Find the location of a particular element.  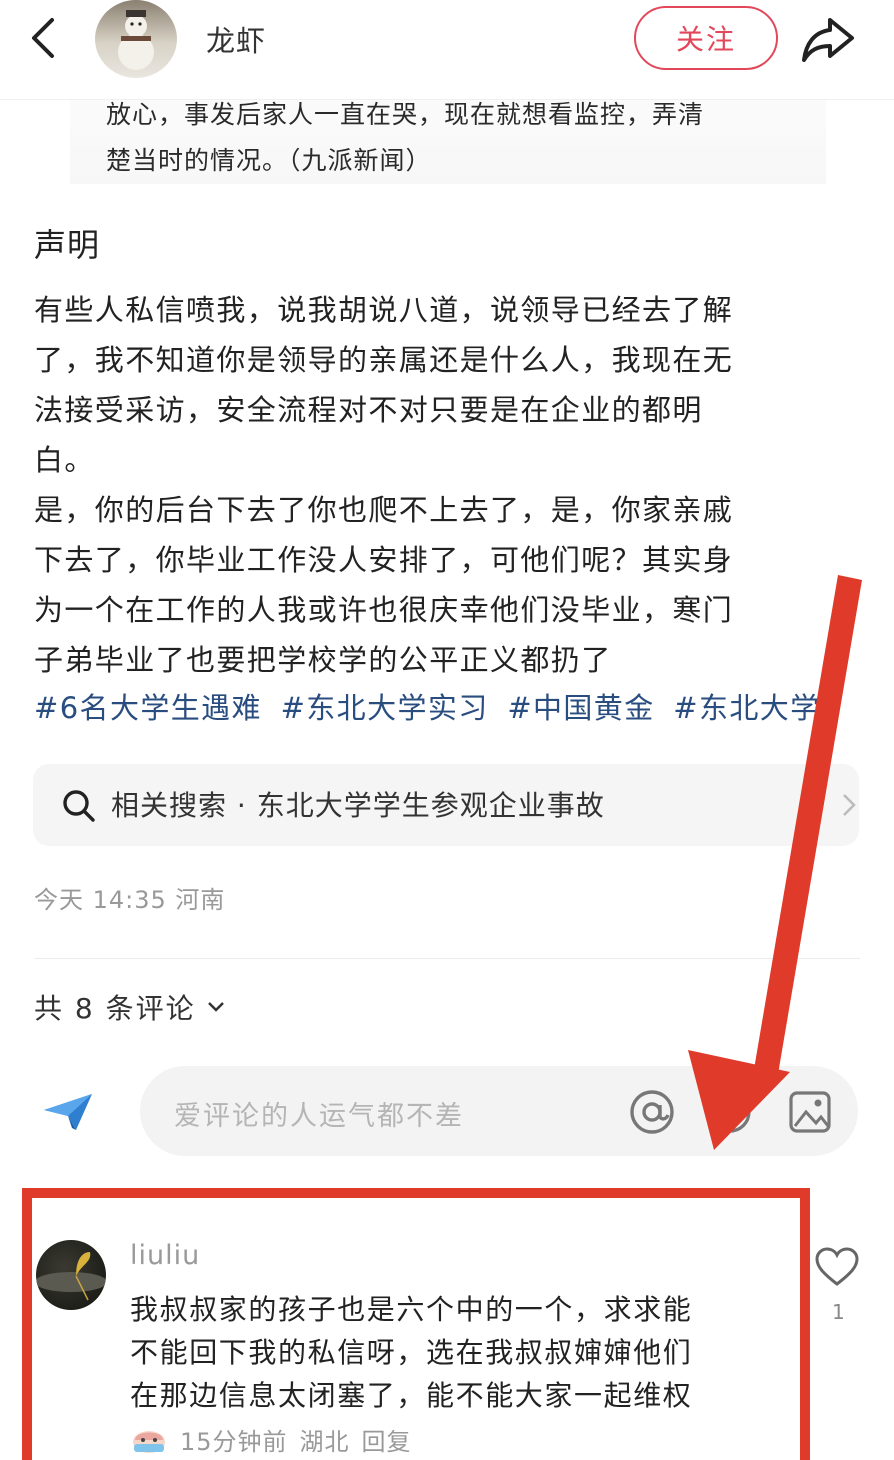

article-line: 有些人私信喷我，说我胡说八道，说领导已经去了解 is located at coordinates (384, 310).